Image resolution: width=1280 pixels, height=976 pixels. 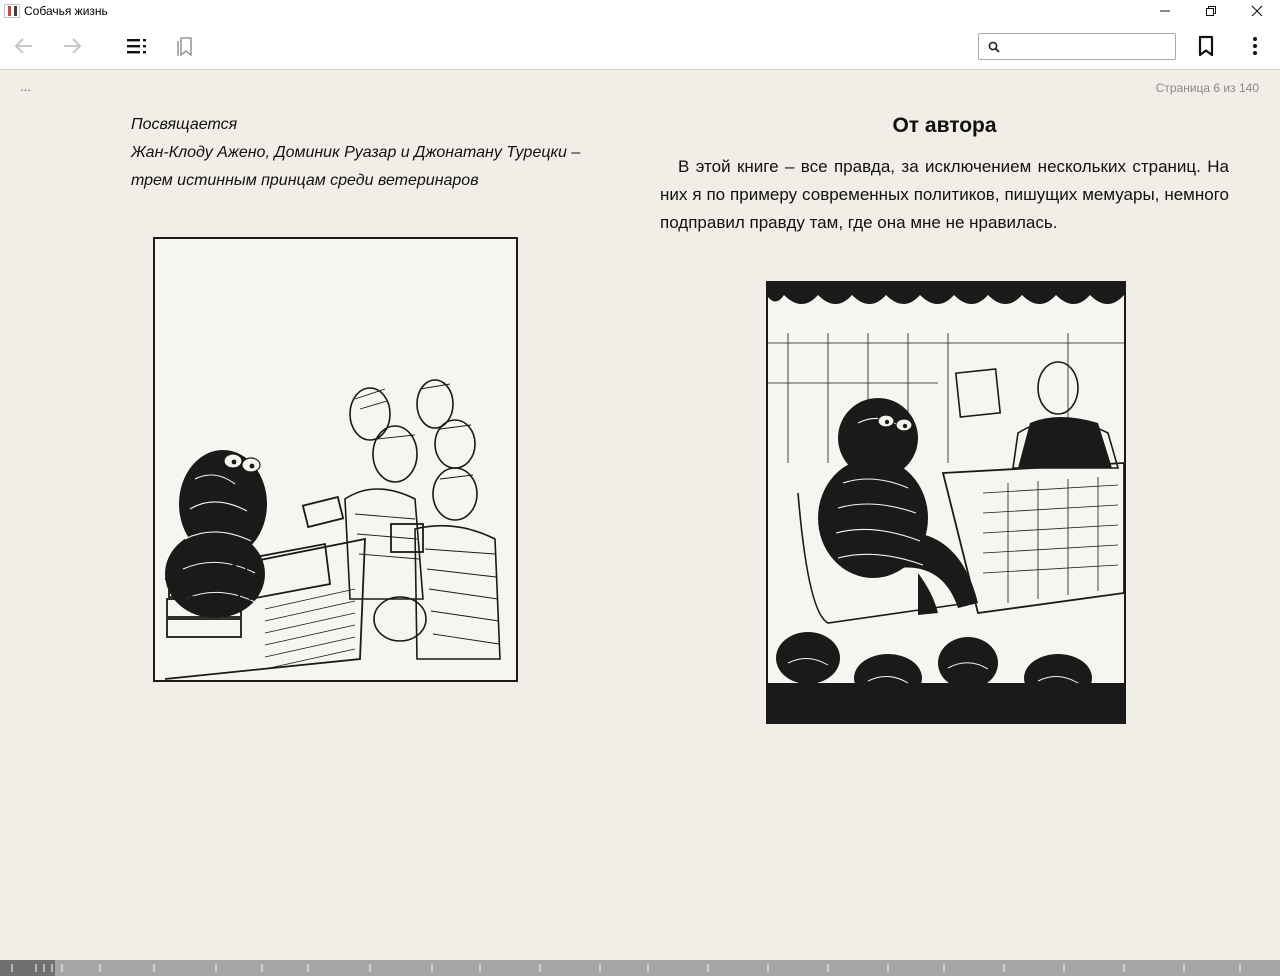 What do you see at coordinates (944, 125) in the screenshot?
I see `chapter-heading: От автора` at bounding box center [944, 125].